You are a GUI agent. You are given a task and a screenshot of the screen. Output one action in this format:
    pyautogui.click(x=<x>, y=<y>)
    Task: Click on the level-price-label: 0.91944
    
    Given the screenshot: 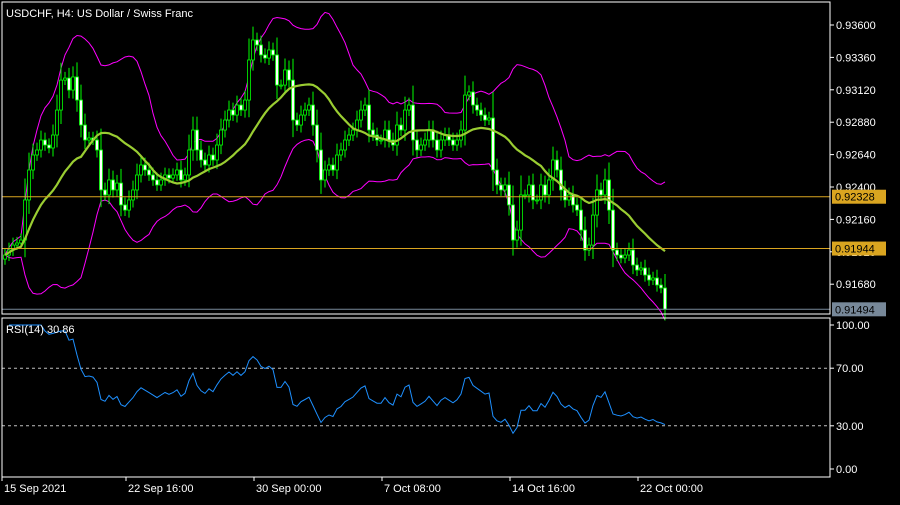 What is the action you would take?
    pyautogui.click(x=855, y=250)
    